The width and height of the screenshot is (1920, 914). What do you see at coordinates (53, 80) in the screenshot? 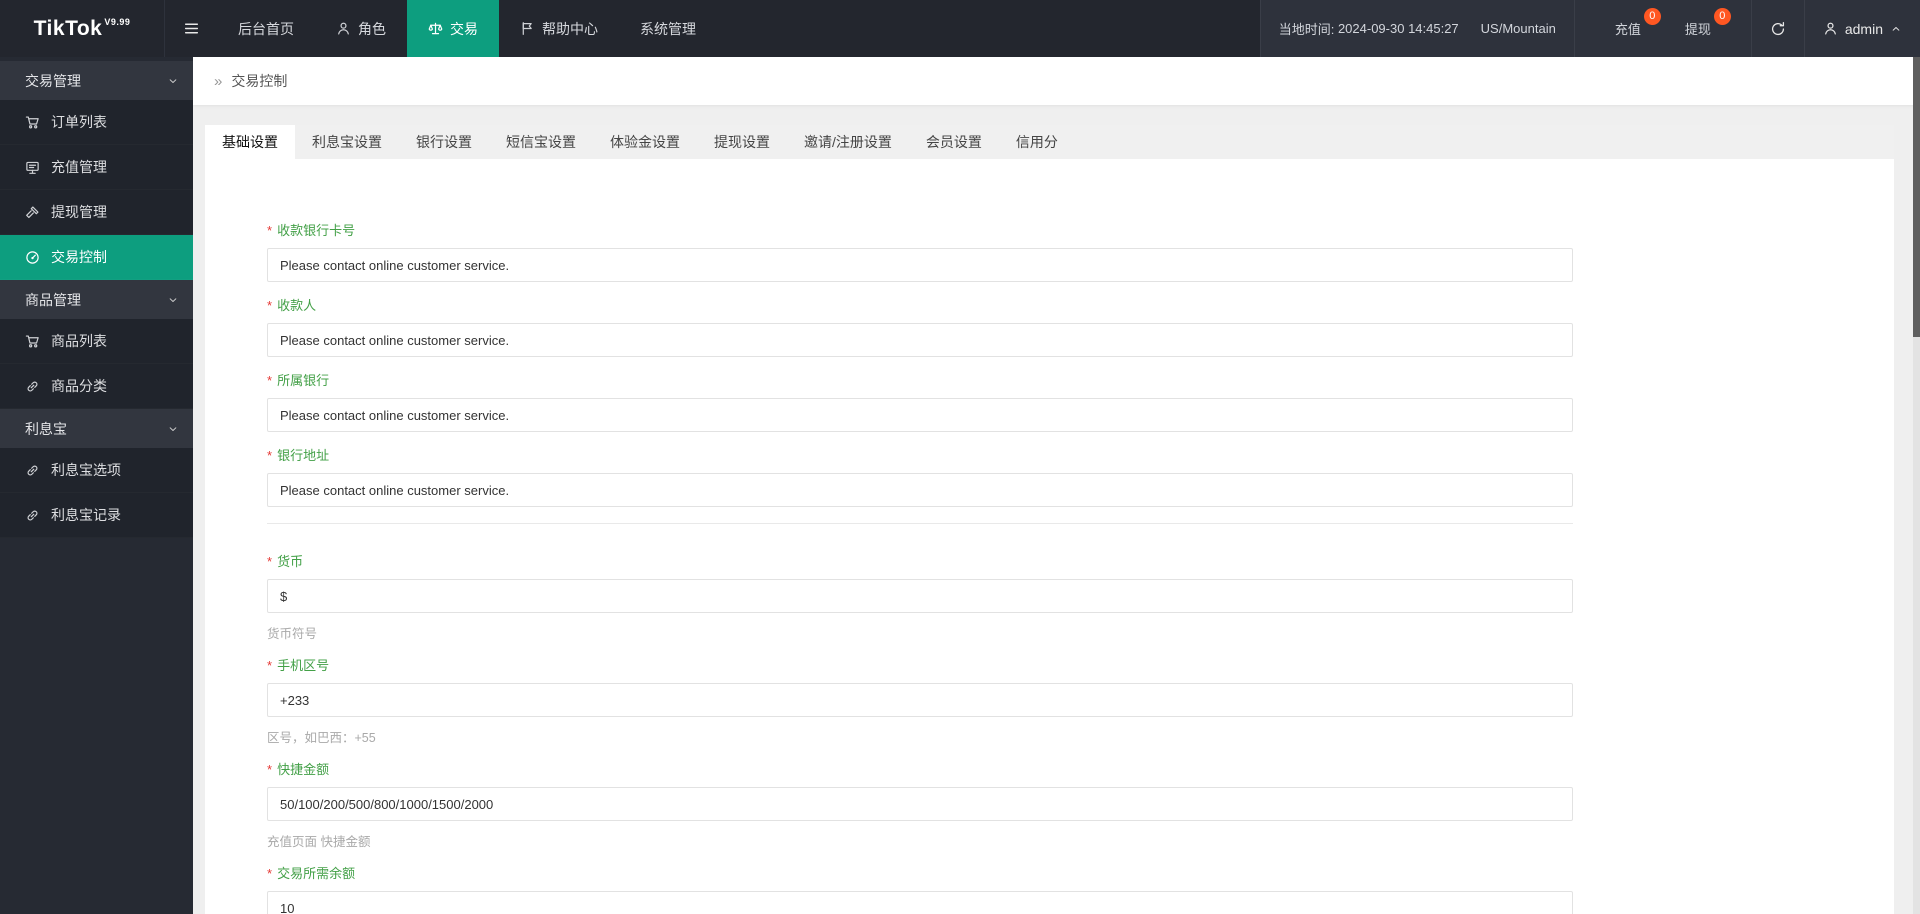
I see `sidebar-group-label: 交易管理` at bounding box center [53, 80].